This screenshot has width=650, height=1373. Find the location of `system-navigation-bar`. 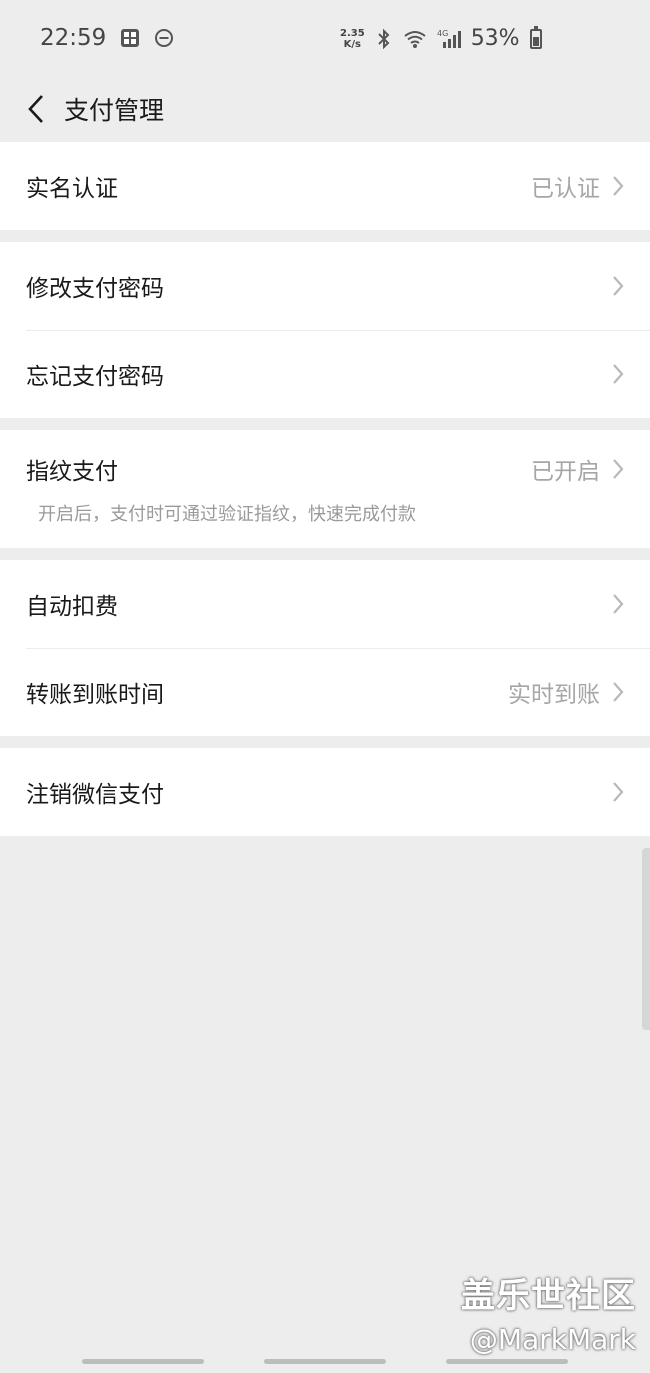

system-navigation-bar is located at coordinates (325, 1361).